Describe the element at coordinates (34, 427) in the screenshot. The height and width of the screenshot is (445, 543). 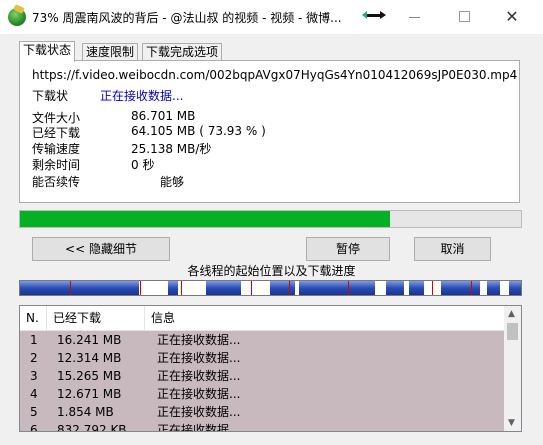
I see `cell-n: 6` at that location.